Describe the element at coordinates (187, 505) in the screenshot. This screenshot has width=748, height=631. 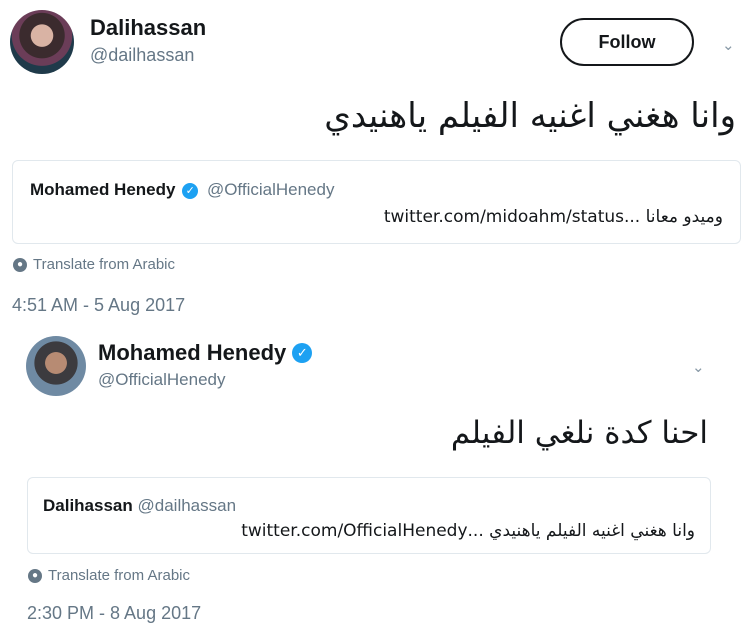
I see `quoted-author-handle: @dailhassan` at that location.